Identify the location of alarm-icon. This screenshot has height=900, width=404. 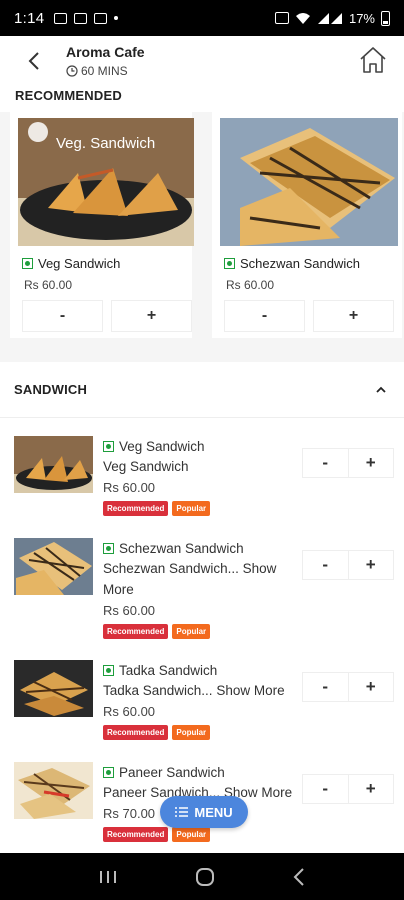
(281, 18).